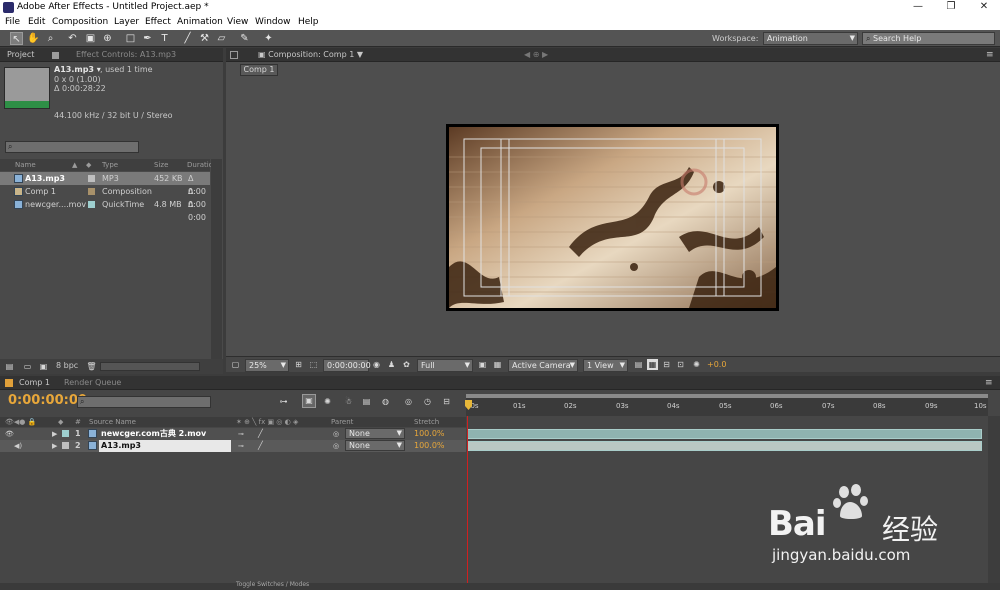  I want to click on workspace-select: Animation ▼, so click(810, 38).